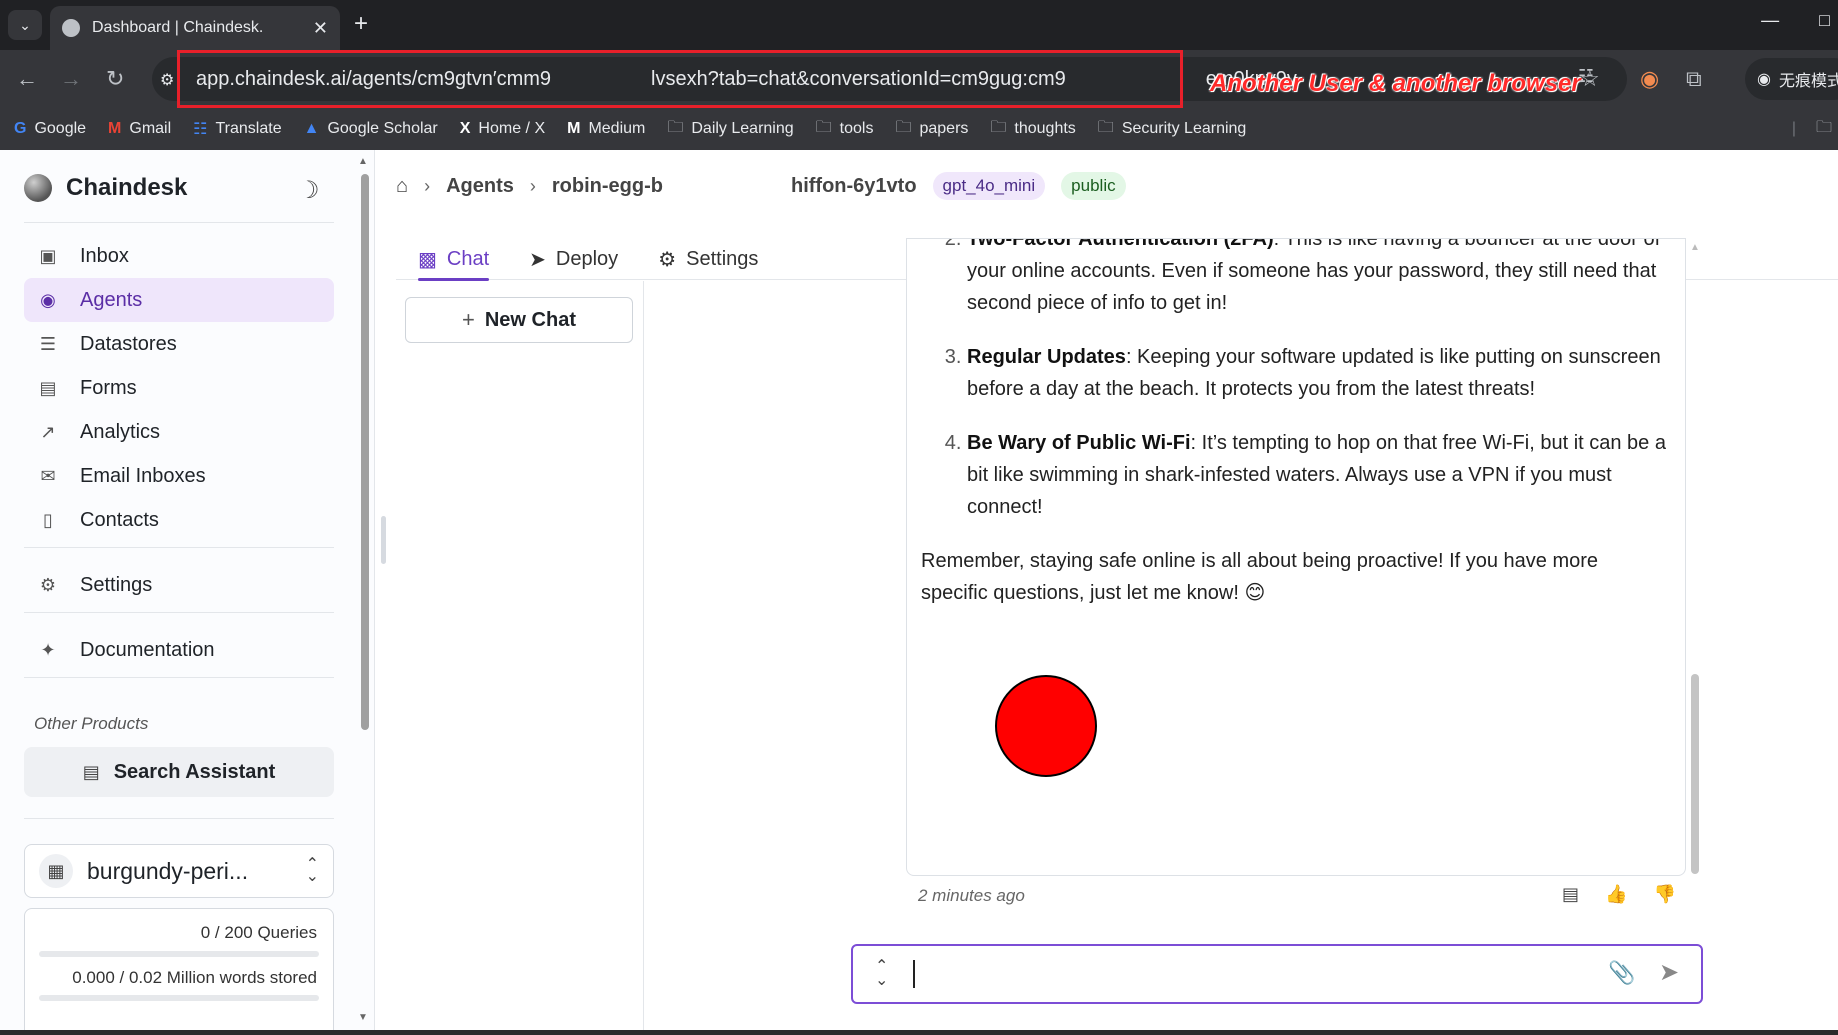 This screenshot has width=1838, height=1035. I want to click on form-document-icon: ▤, so click(48, 387).